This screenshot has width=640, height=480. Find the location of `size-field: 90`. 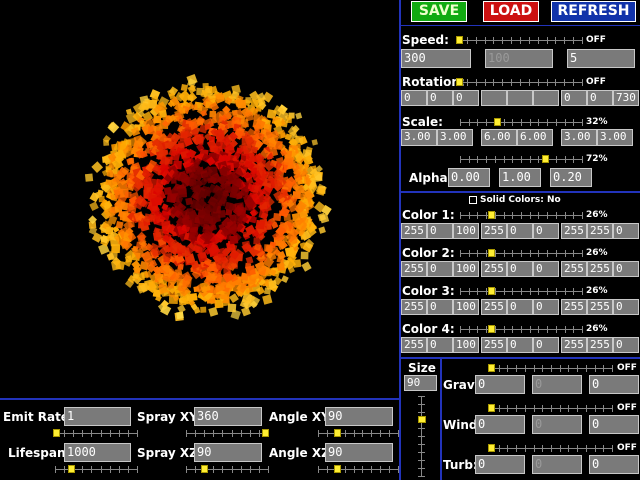

size-field: 90 is located at coordinates (420, 383).